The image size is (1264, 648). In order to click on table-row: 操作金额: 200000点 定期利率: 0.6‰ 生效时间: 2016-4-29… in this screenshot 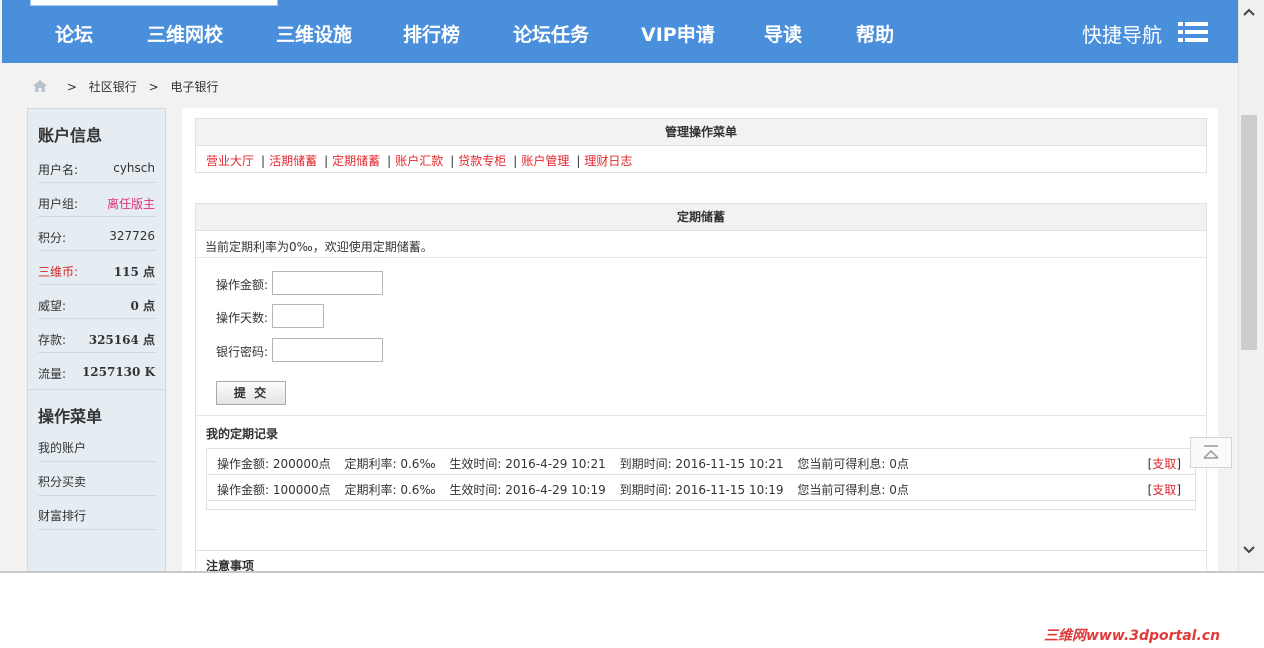, I will do `click(701, 462)`.